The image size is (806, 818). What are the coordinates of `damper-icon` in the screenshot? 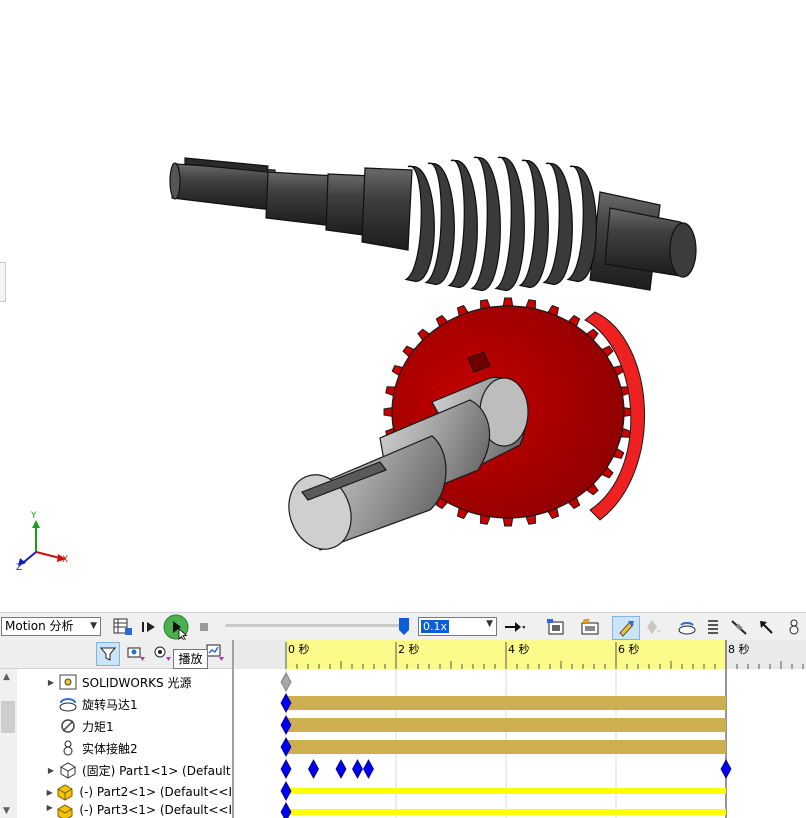 It's located at (739, 627).